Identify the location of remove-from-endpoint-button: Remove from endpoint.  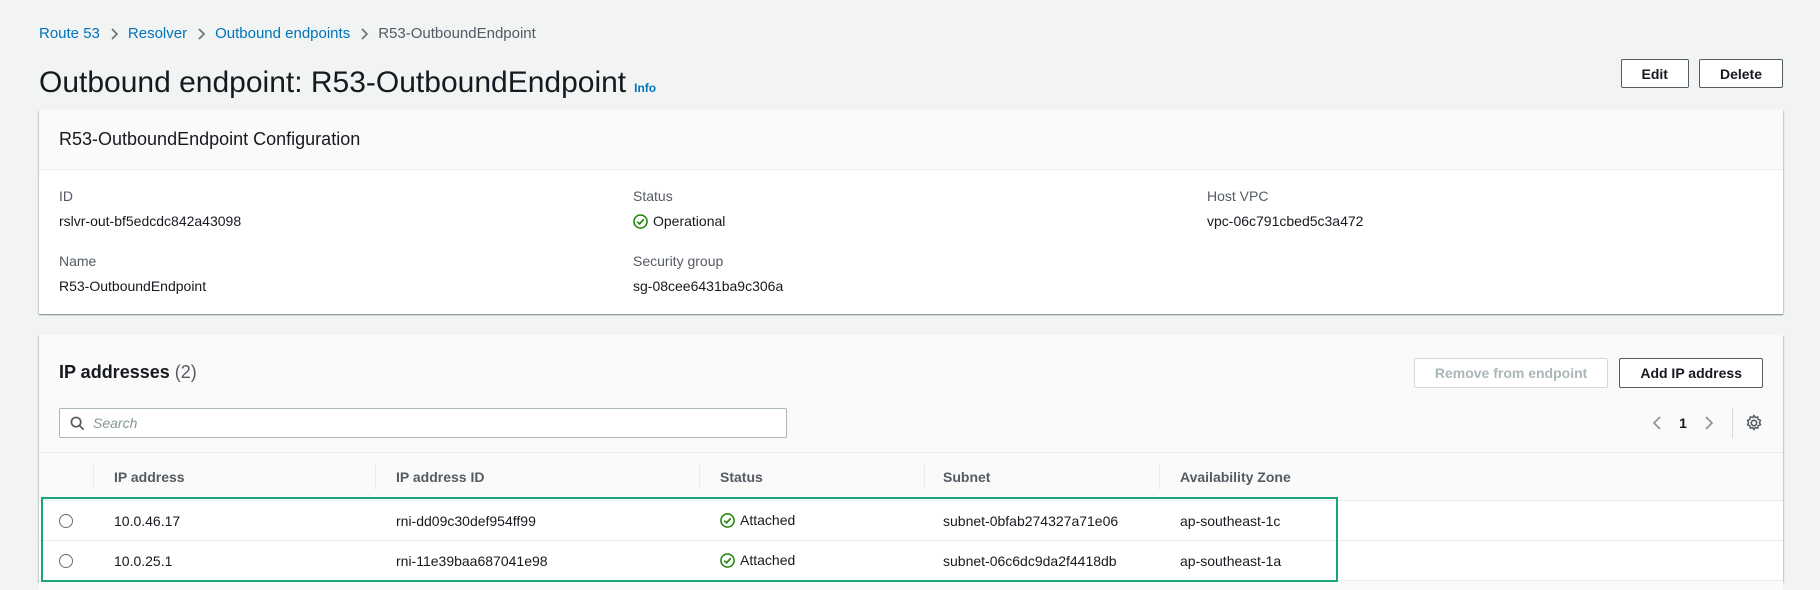
(1511, 373).